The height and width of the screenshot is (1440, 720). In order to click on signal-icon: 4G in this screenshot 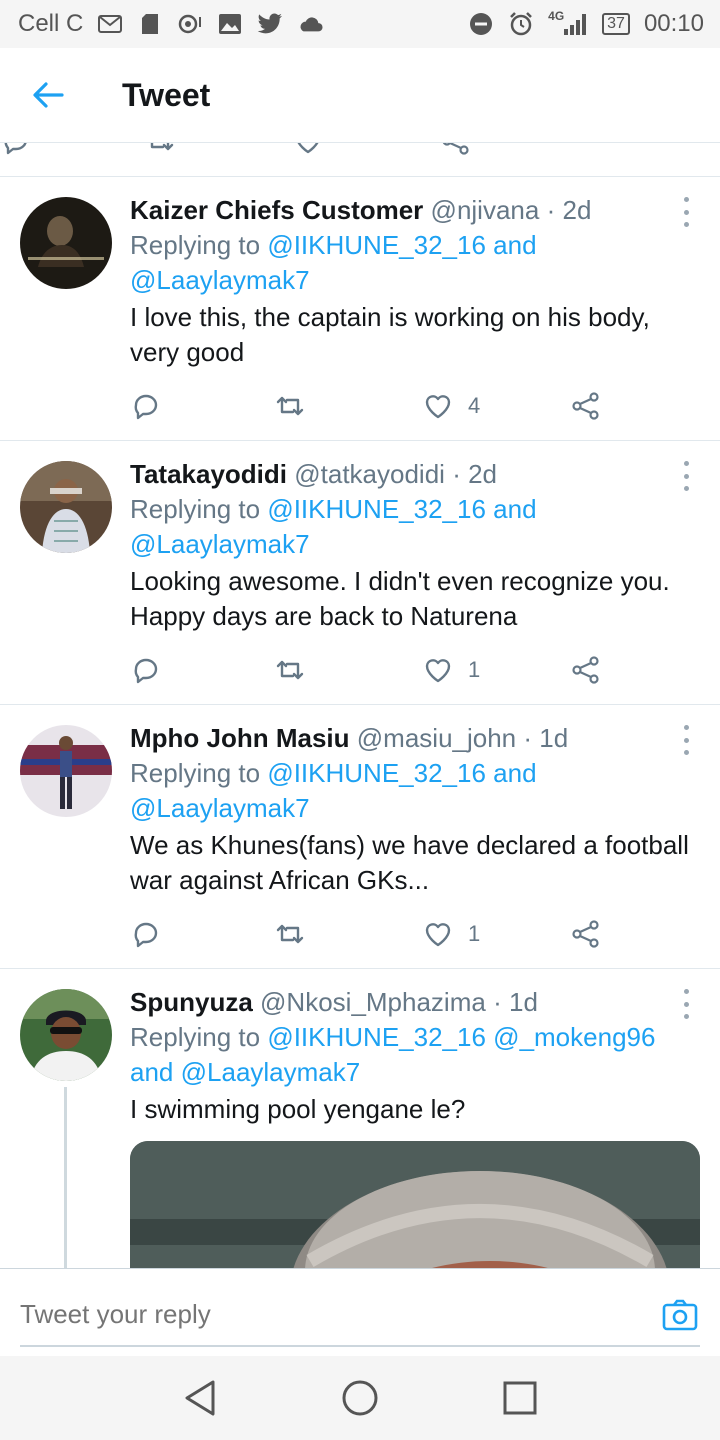, I will do `click(568, 23)`.